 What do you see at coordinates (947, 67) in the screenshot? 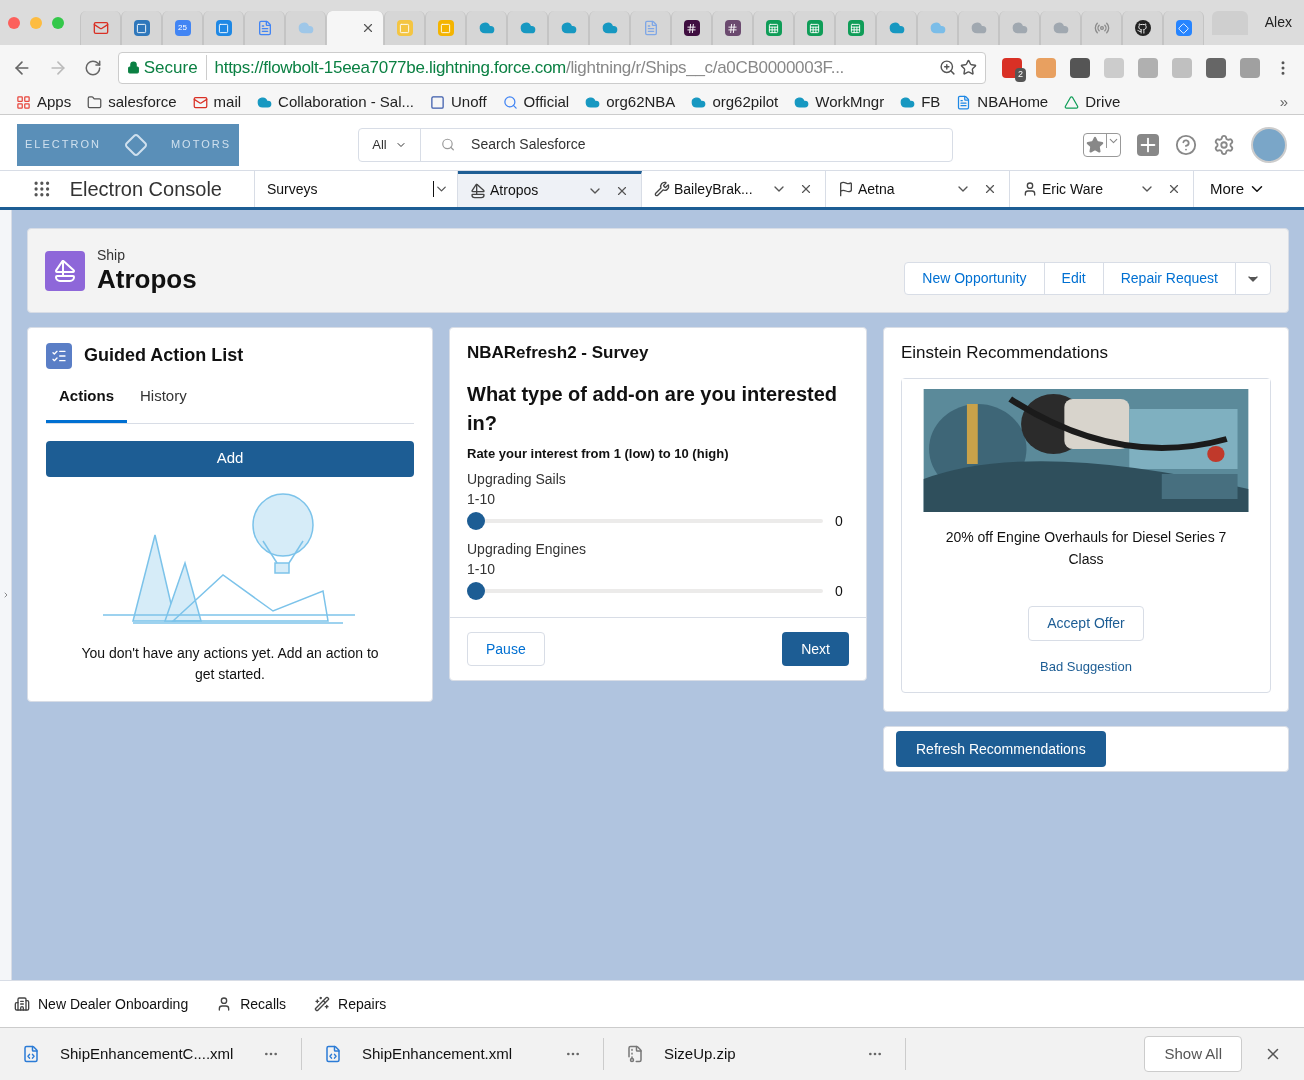
I see `zoom-icon` at bounding box center [947, 67].